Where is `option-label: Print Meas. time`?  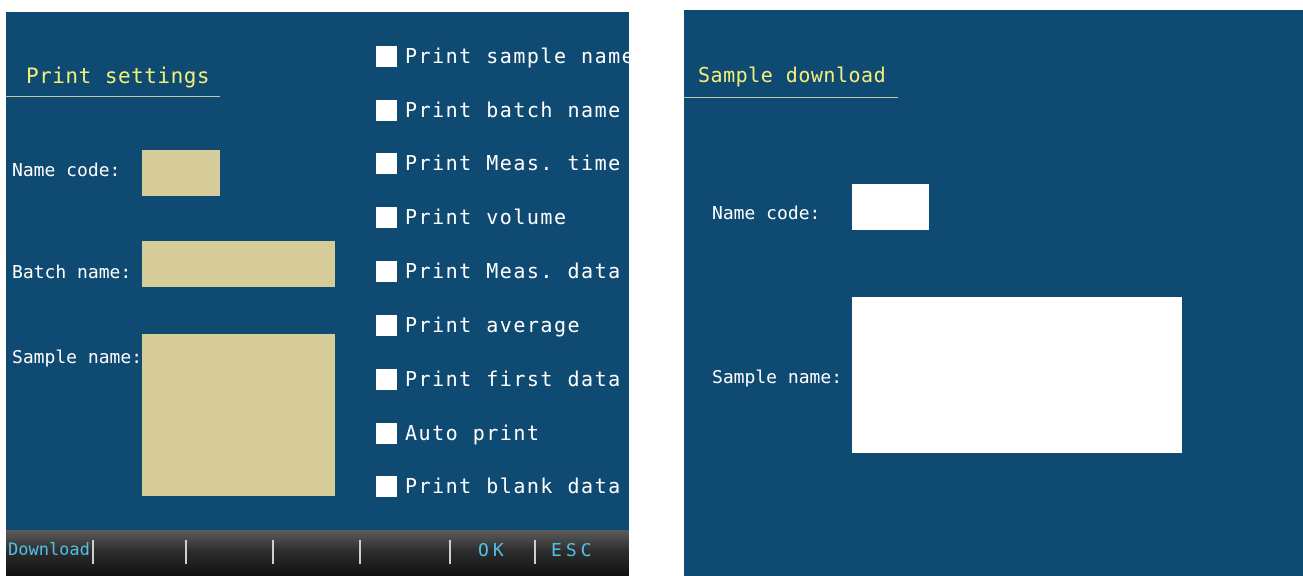
option-label: Print Meas. time is located at coordinates (513, 163).